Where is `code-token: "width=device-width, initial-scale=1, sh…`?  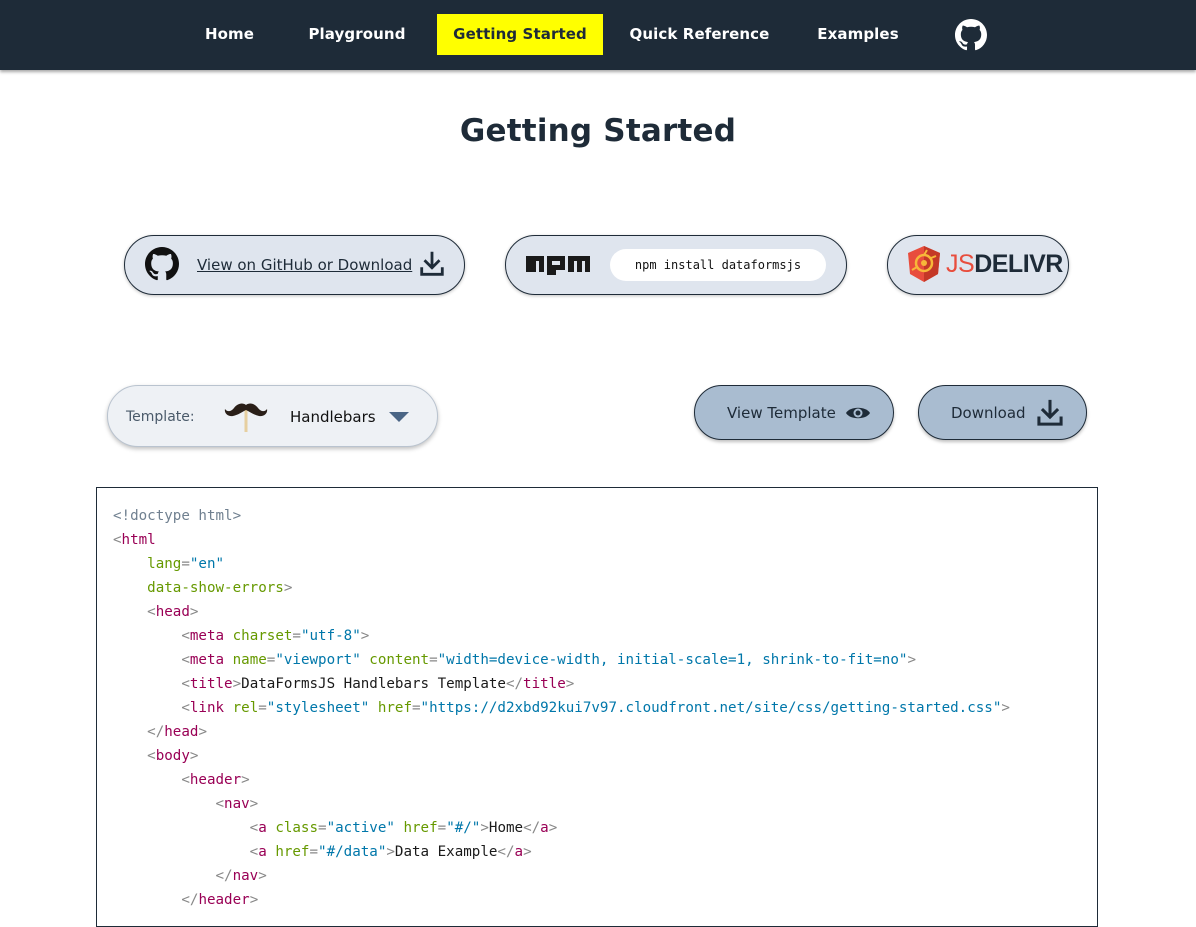 code-token: "width=device-width, initial-scale=1, sh… is located at coordinates (672, 660).